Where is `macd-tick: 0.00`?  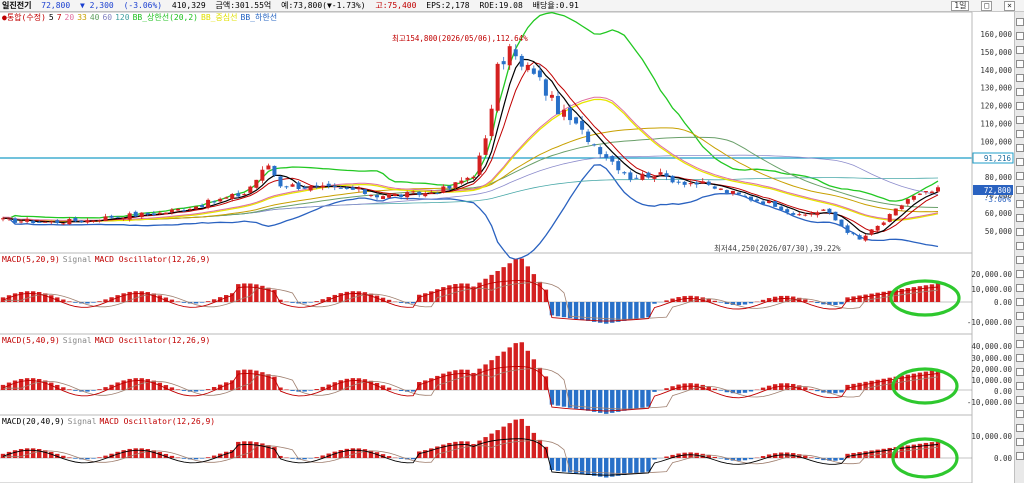
macd-tick: 0.00 is located at coordinates (1003, 302).